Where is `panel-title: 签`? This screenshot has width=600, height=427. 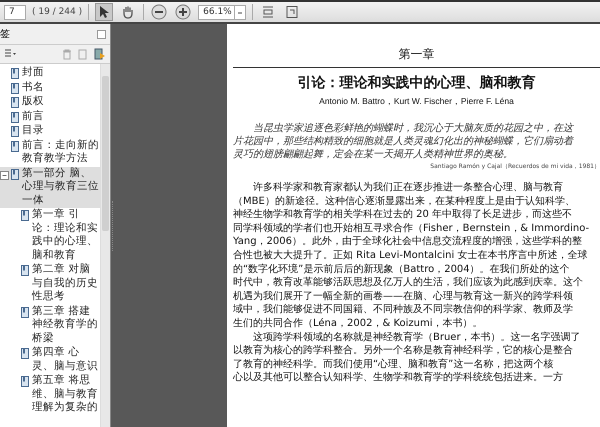
panel-title: 签 is located at coordinates (5, 34).